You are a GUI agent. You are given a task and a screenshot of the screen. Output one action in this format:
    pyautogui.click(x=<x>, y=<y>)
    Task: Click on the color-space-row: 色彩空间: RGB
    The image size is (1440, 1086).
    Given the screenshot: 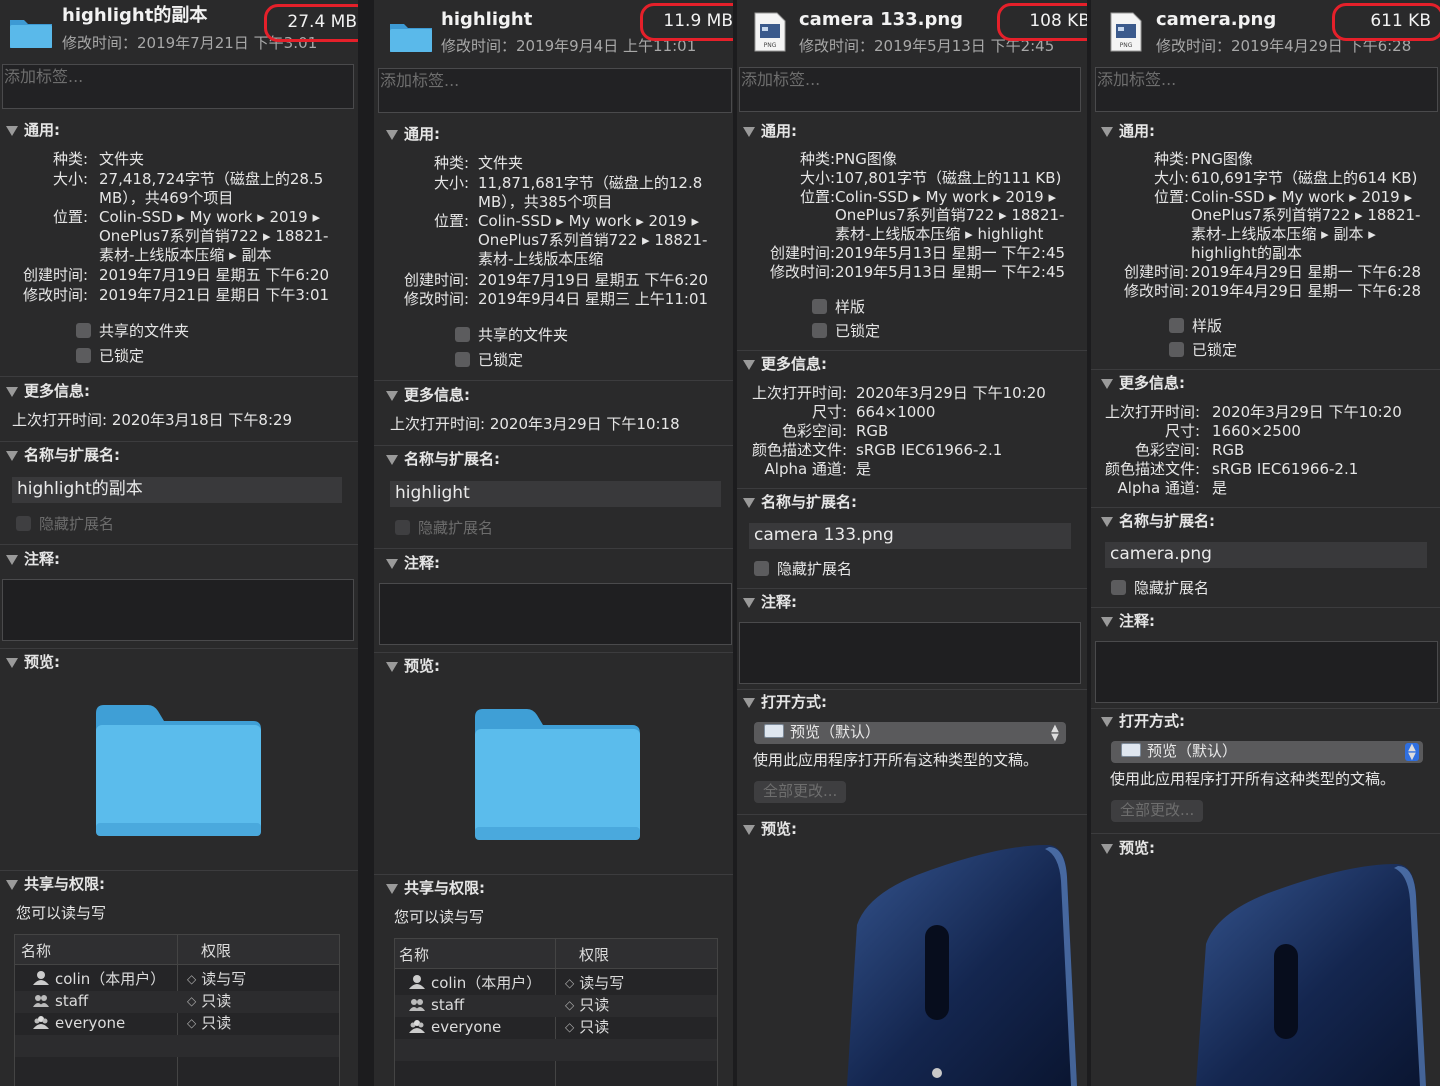 What is the action you would take?
    pyautogui.click(x=1189, y=450)
    